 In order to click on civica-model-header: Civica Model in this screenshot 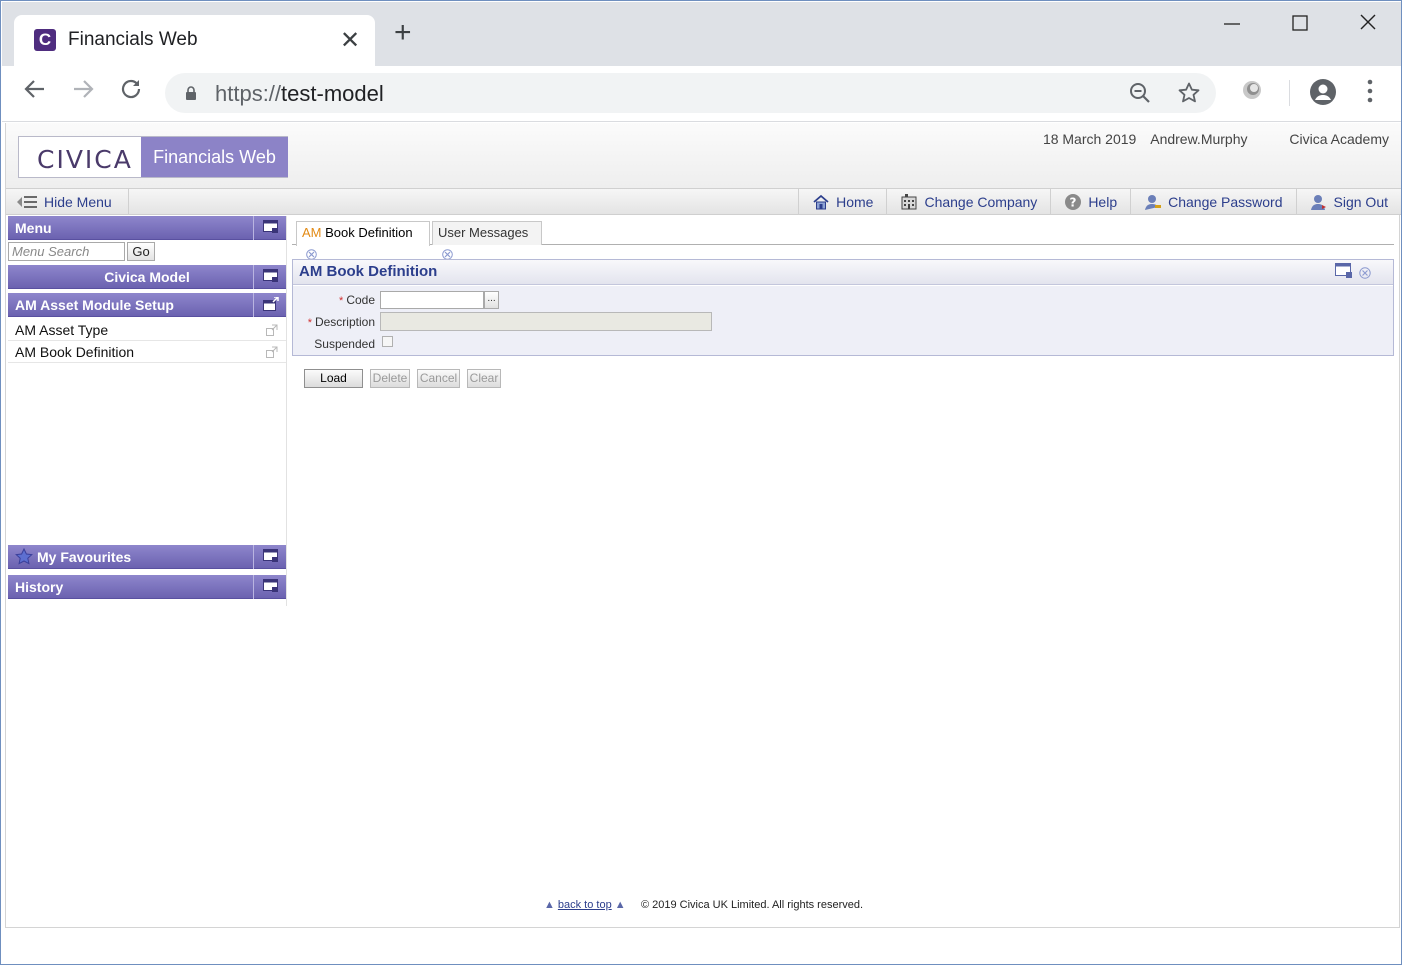, I will do `click(147, 277)`.